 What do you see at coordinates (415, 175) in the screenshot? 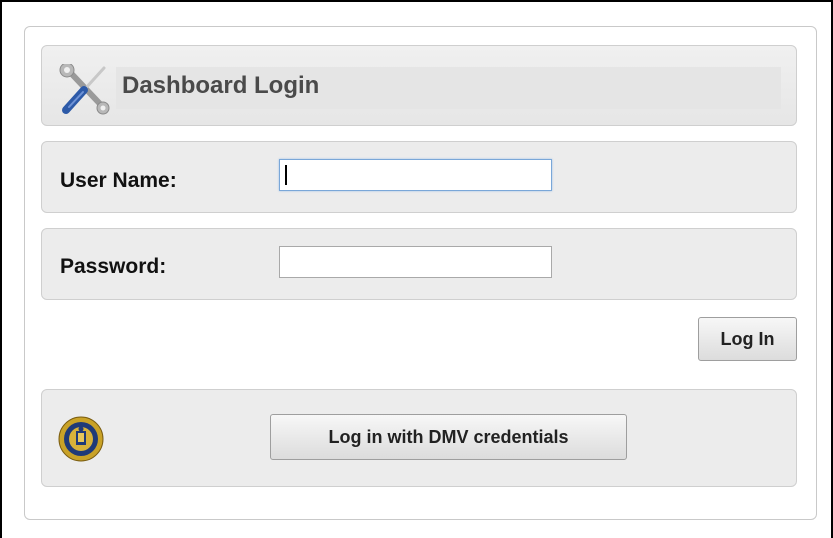
I see `username-input` at bounding box center [415, 175].